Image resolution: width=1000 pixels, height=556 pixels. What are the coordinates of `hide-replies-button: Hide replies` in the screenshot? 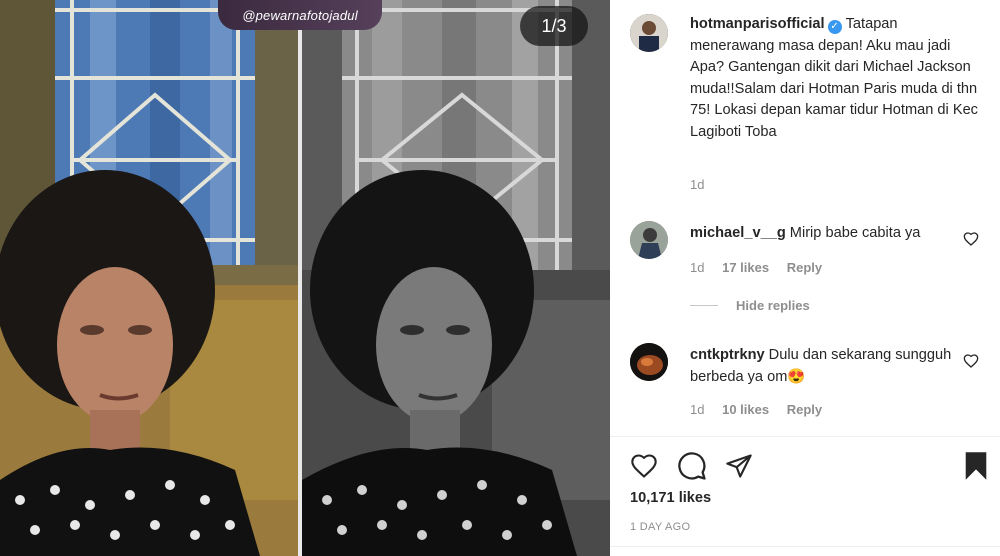 It's located at (750, 305).